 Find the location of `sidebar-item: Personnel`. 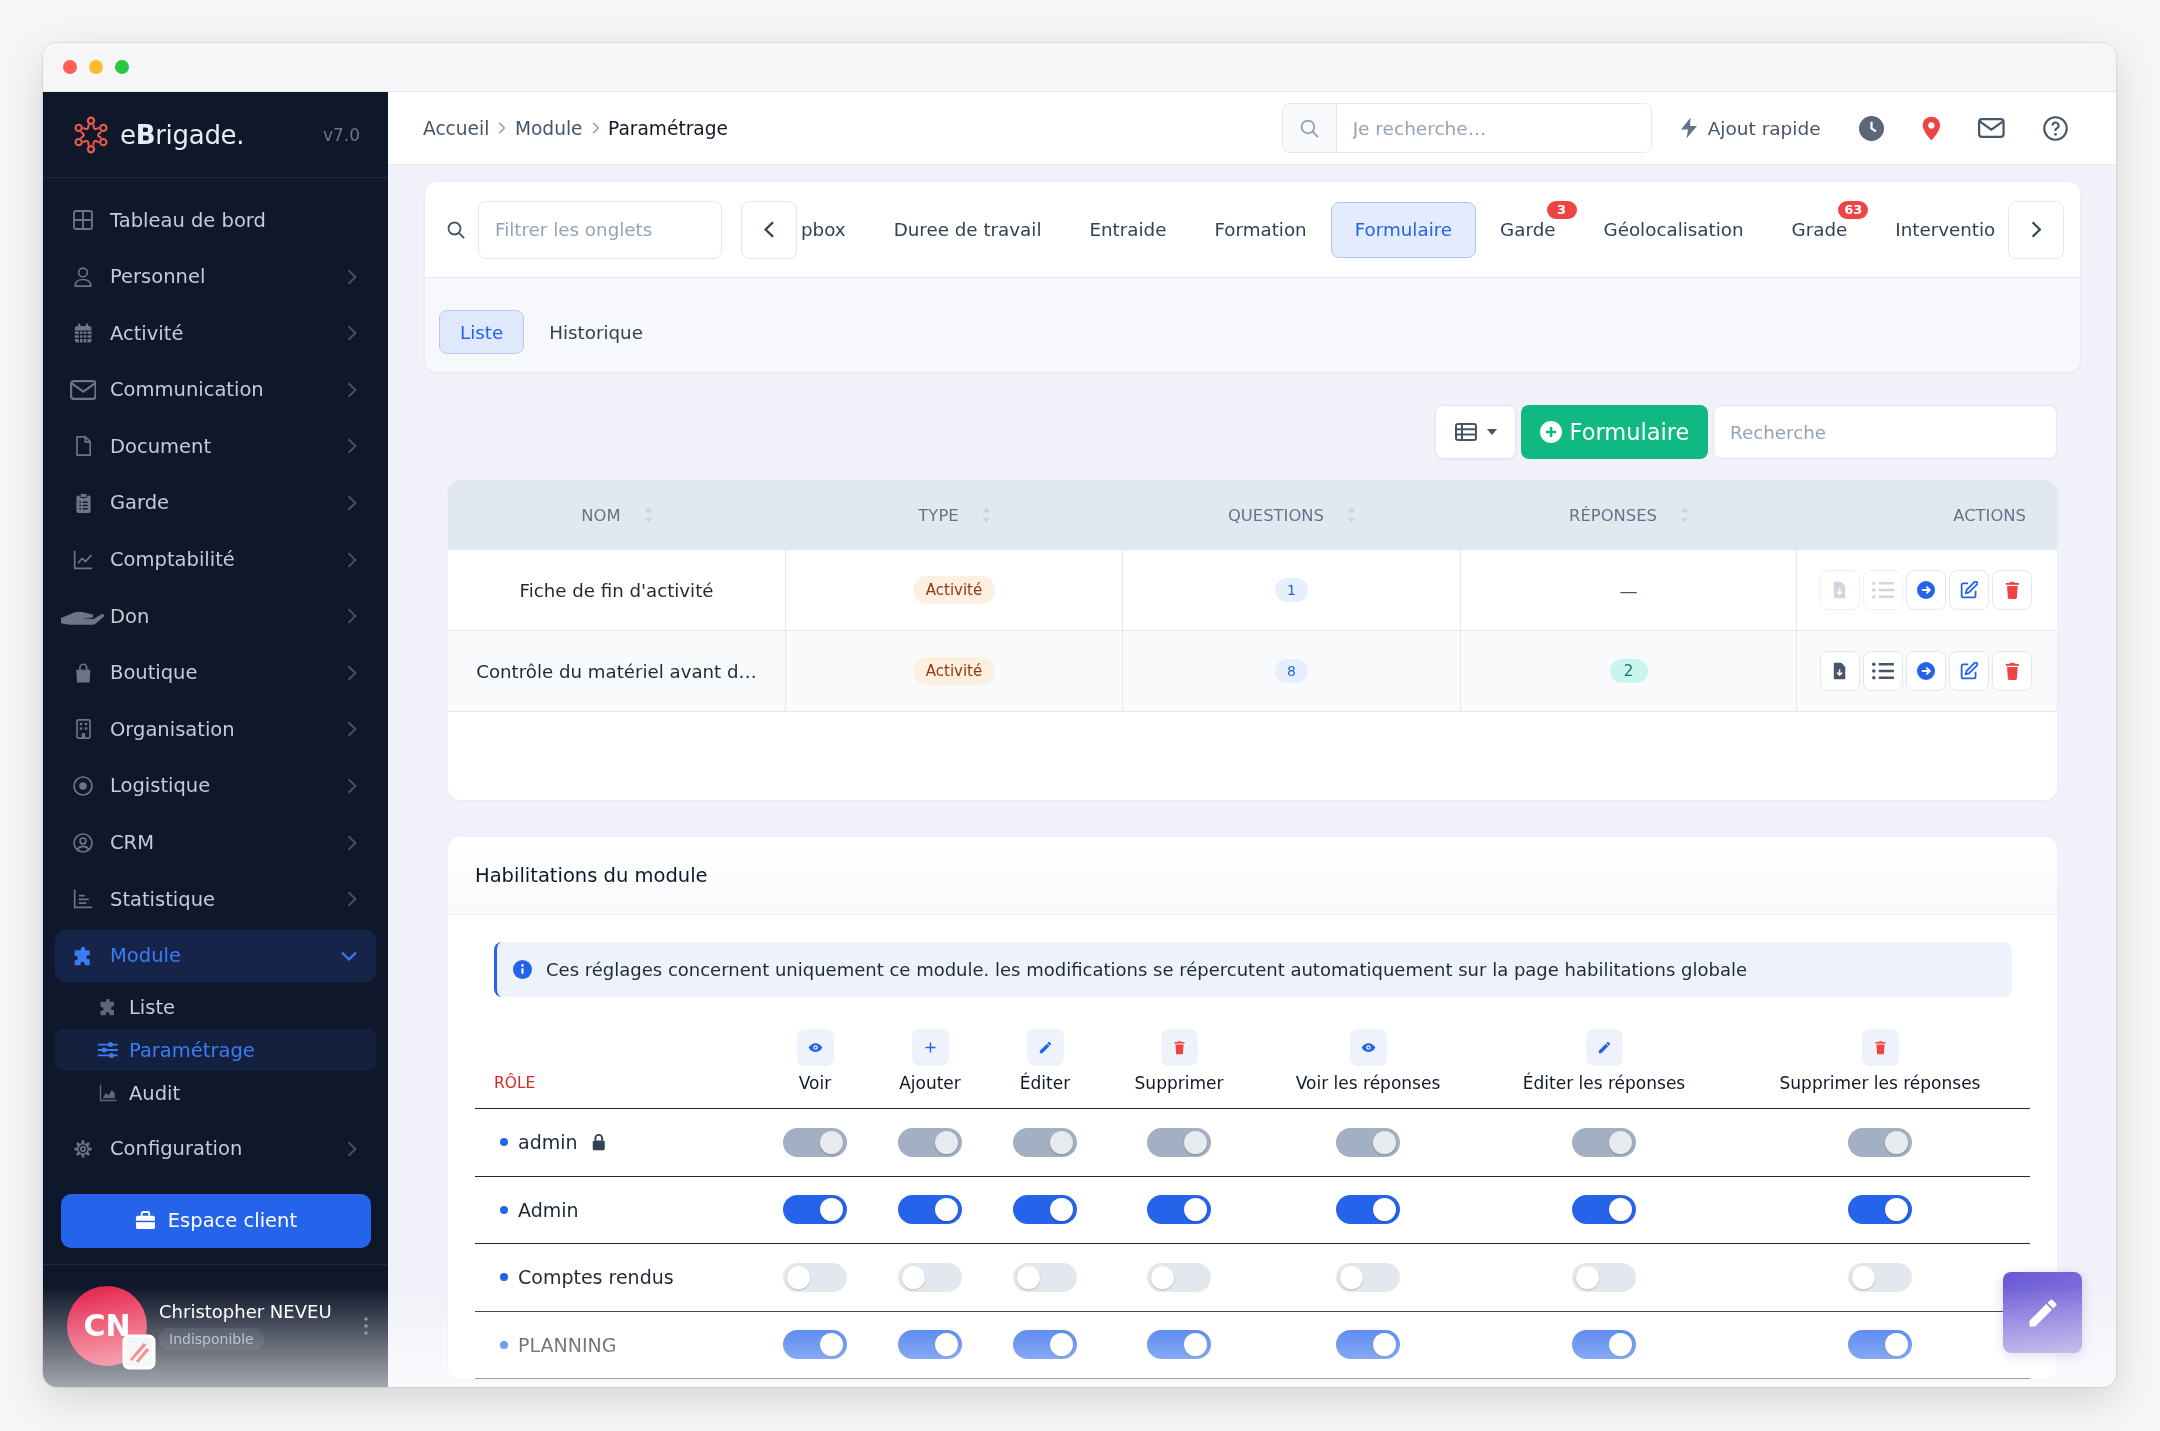

sidebar-item: Personnel is located at coordinates (215, 276).